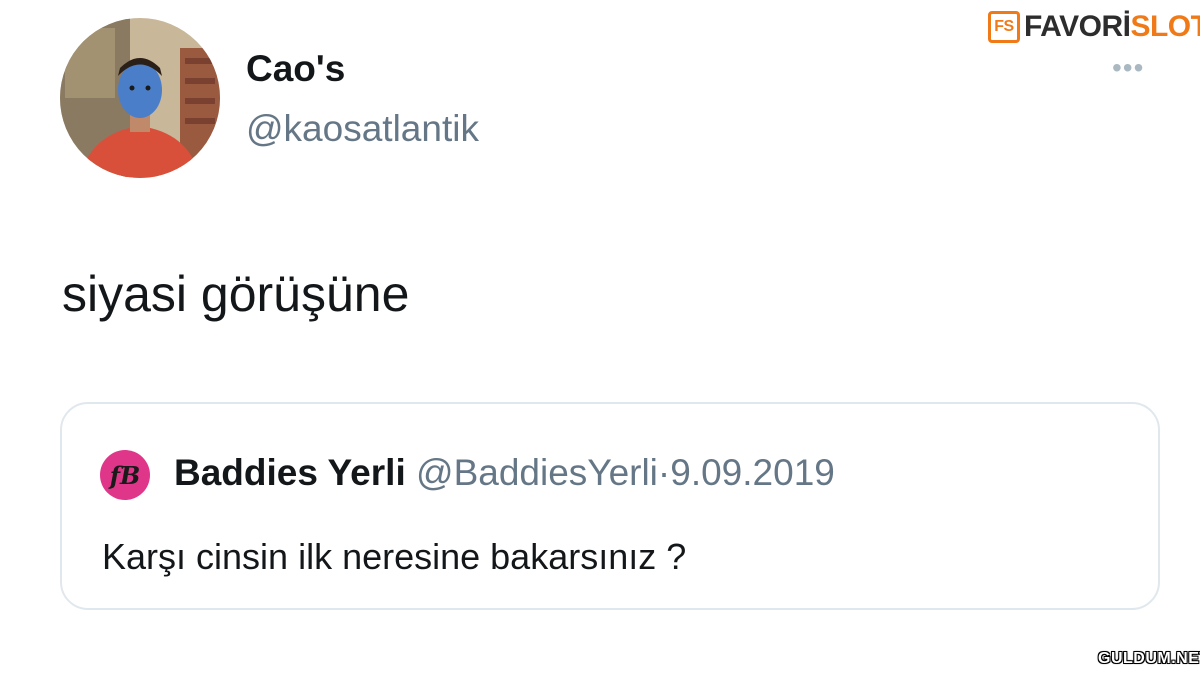  What do you see at coordinates (1128, 68) in the screenshot?
I see `more-options-icon: •••` at bounding box center [1128, 68].